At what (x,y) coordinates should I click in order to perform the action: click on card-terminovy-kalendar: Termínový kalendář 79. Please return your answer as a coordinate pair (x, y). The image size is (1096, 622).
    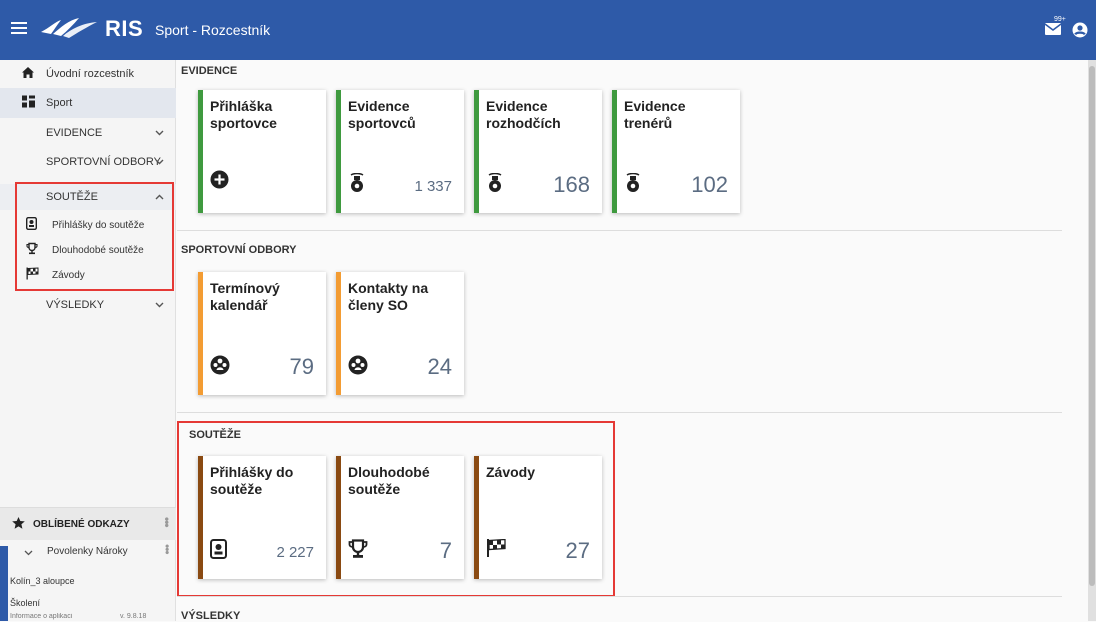
    Looking at the image, I should click on (262, 333).